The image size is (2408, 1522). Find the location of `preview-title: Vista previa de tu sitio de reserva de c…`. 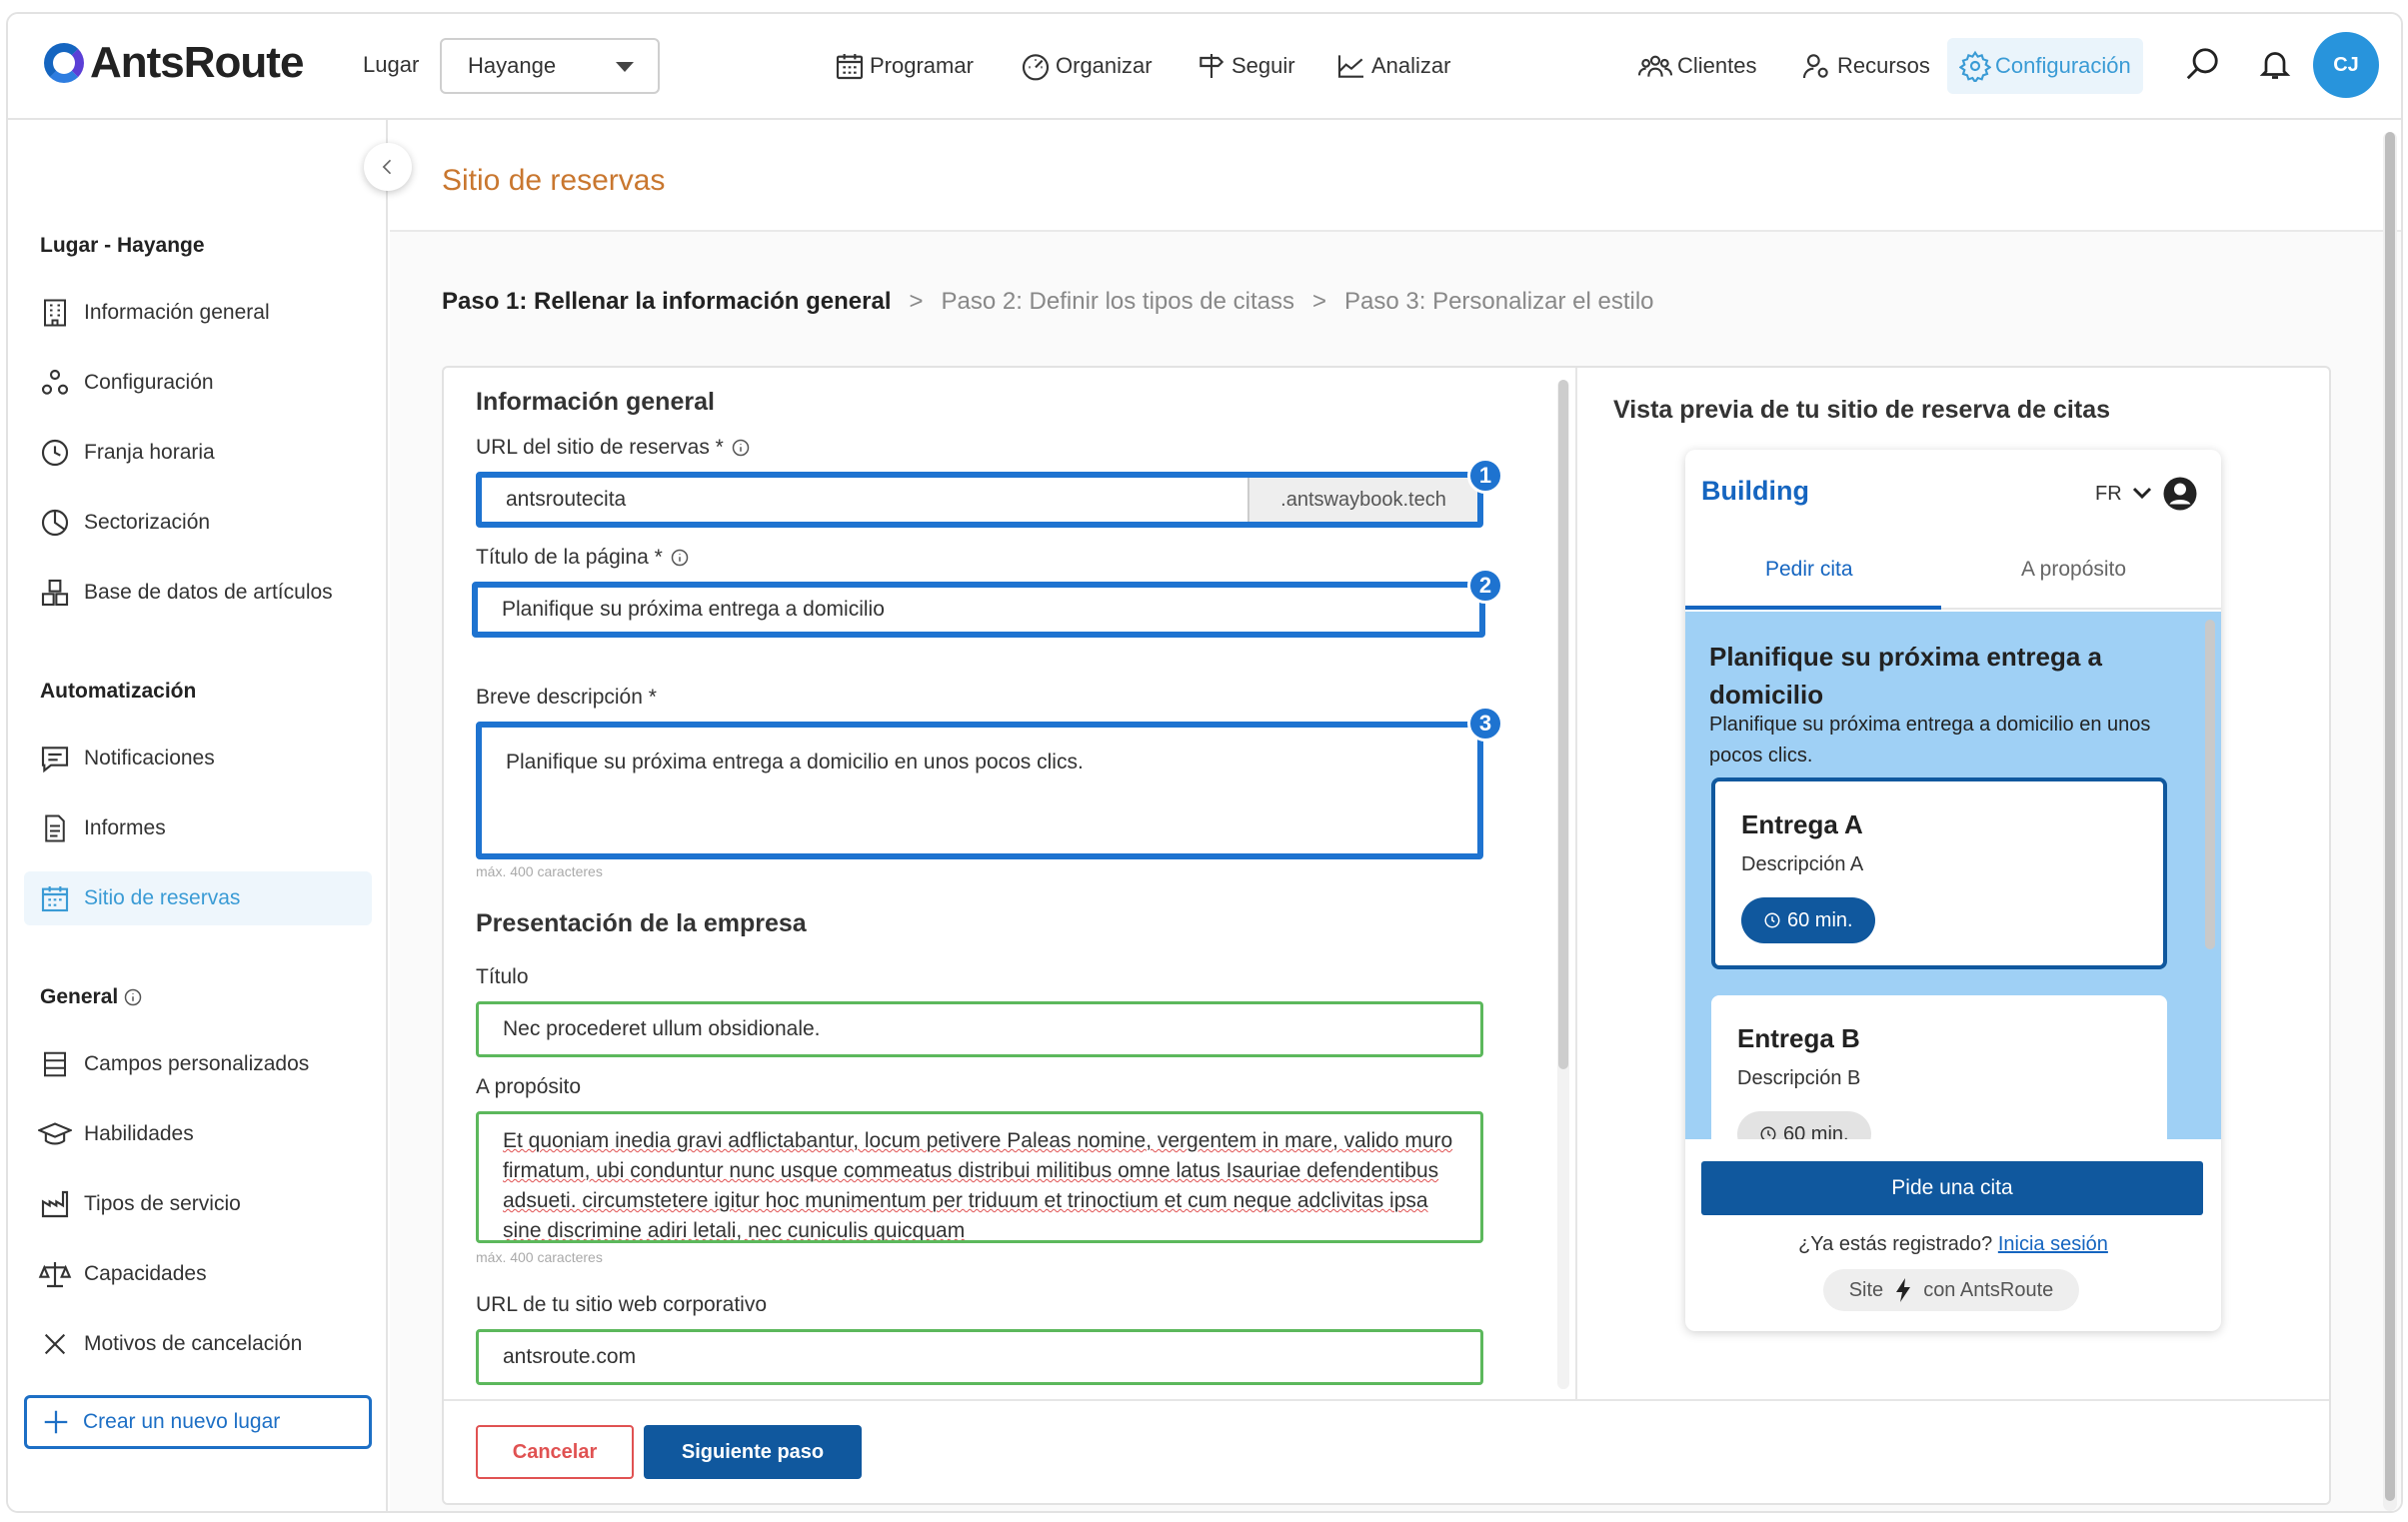

preview-title: Vista previa de tu sitio de reserva de c… is located at coordinates (1861, 410).